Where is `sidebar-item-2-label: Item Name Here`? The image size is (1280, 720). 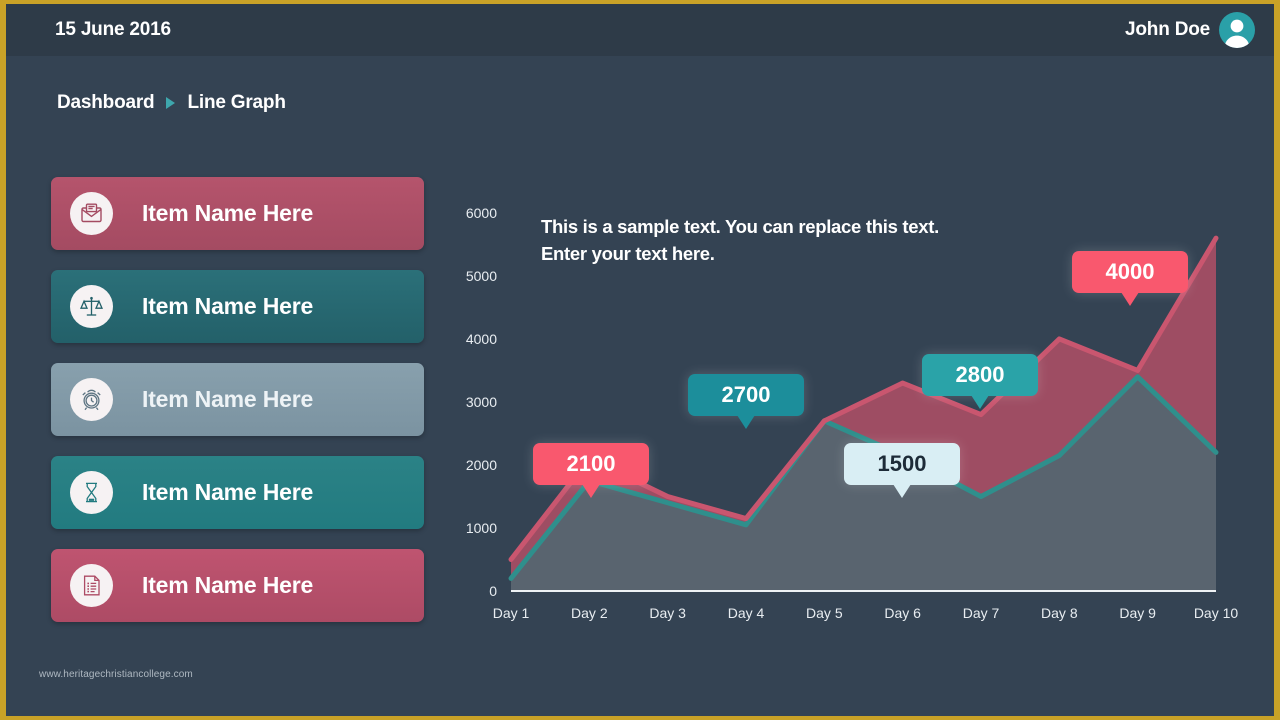
sidebar-item-2-label: Item Name Here is located at coordinates (228, 306).